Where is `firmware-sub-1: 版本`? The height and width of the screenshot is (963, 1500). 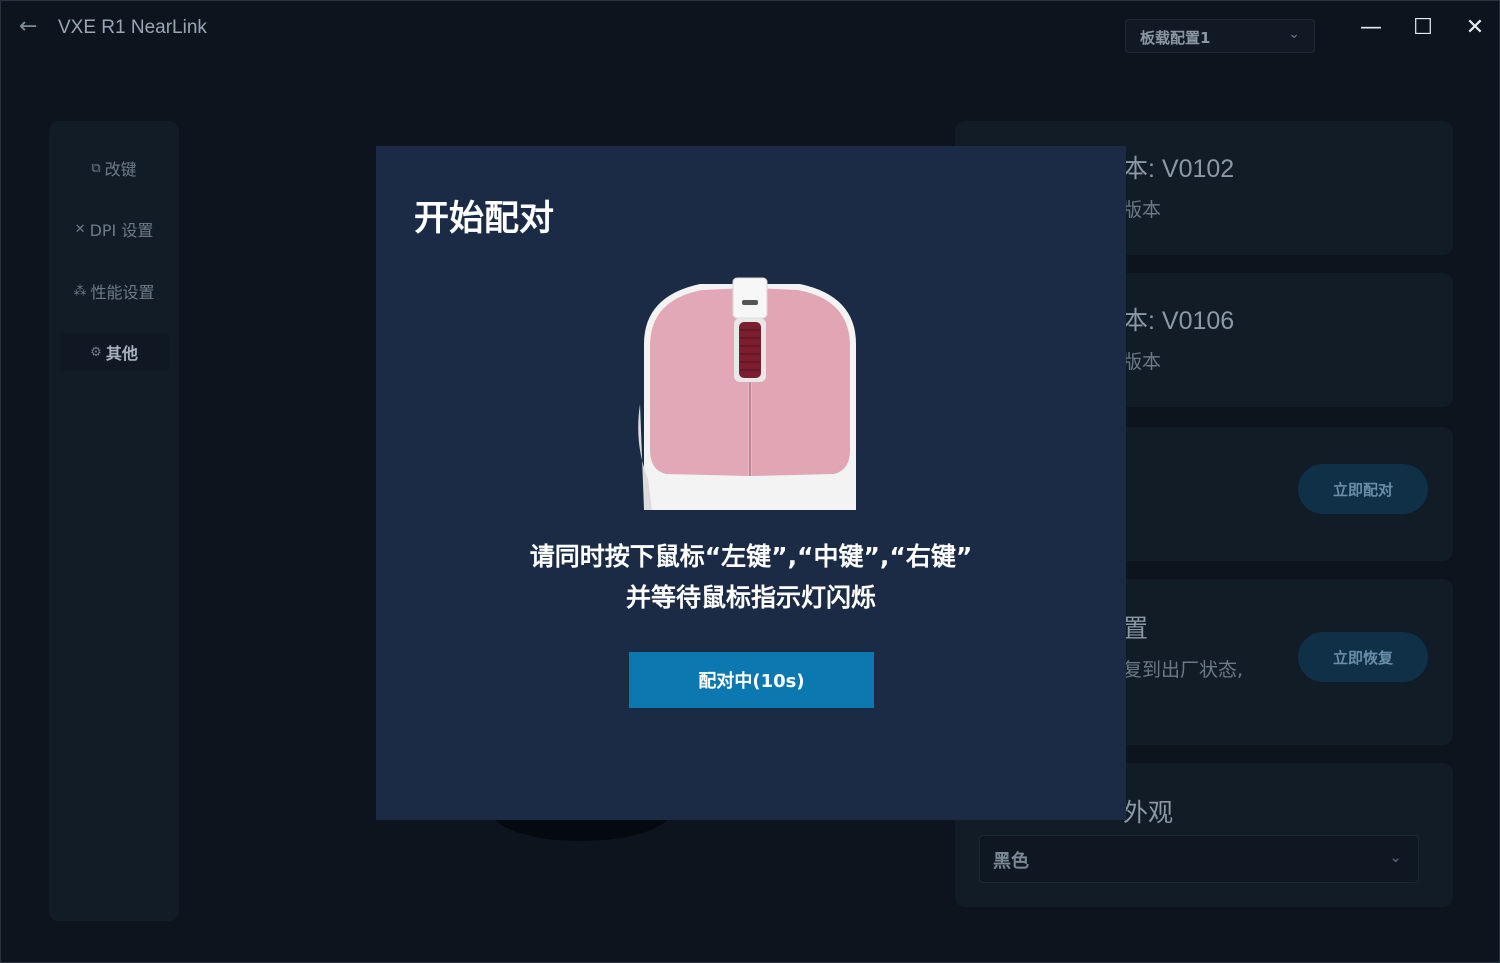 firmware-sub-1: 版本 is located at coordinates (1142, 210).